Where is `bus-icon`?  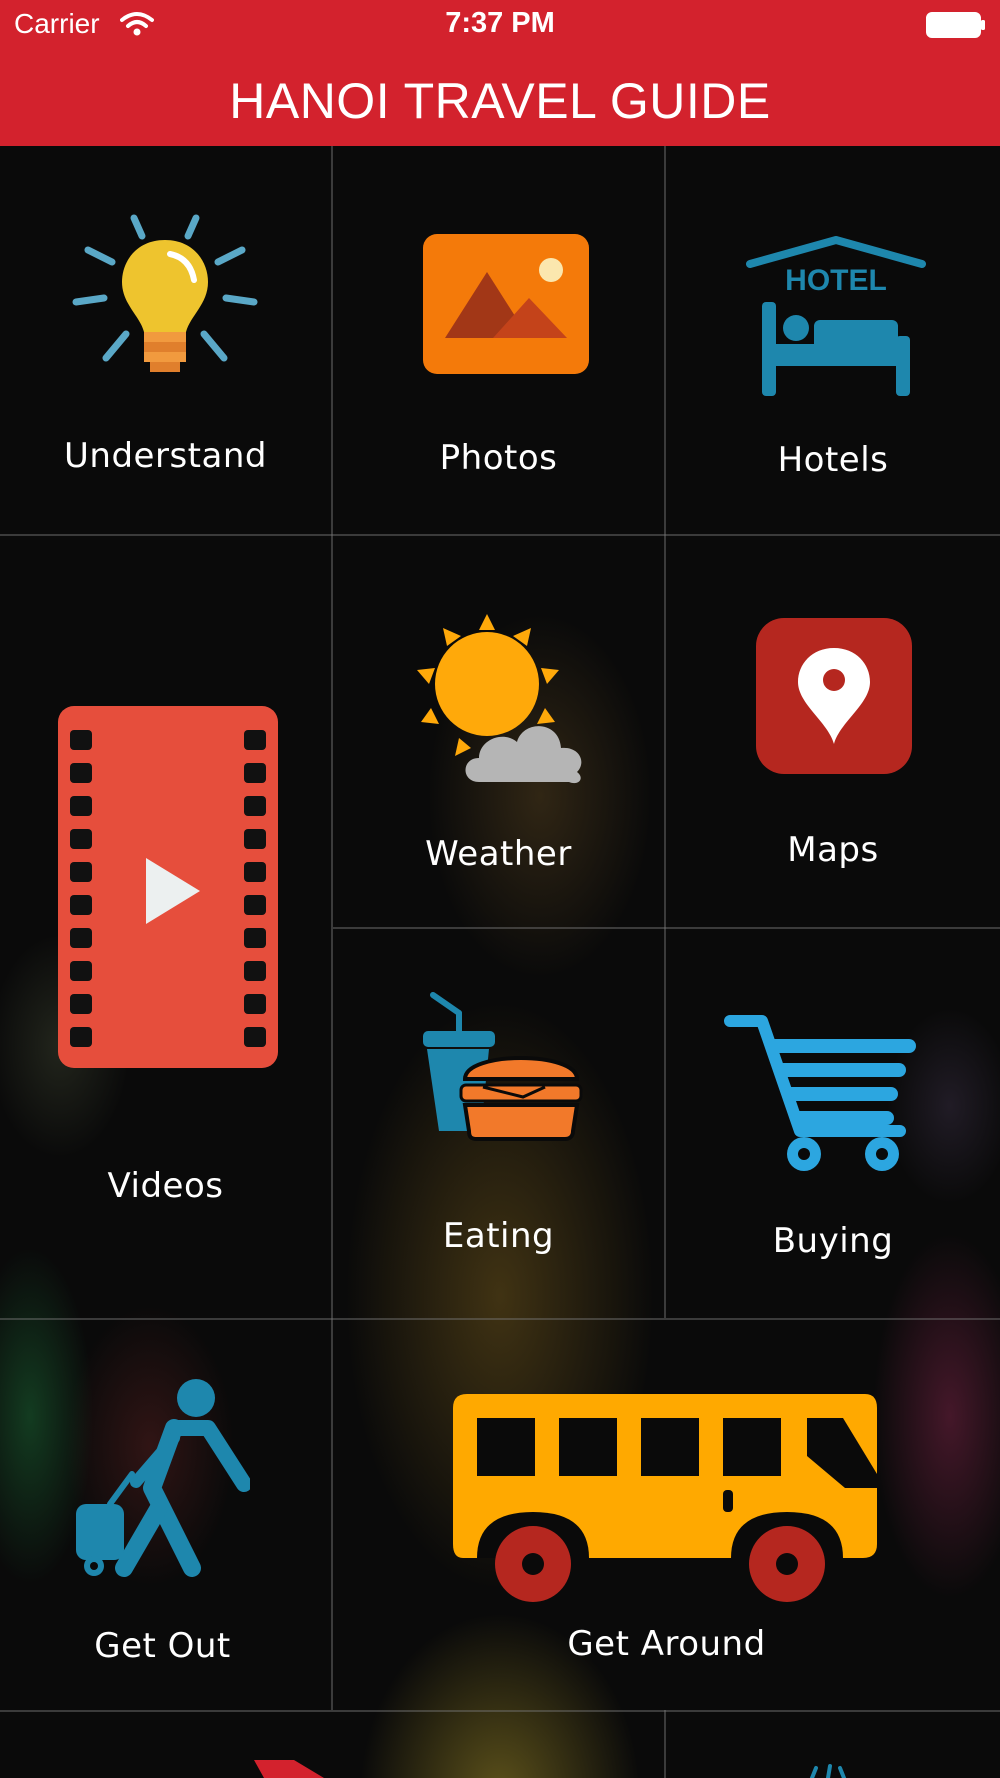 bus-icon is located at coordinates (665, 1498).